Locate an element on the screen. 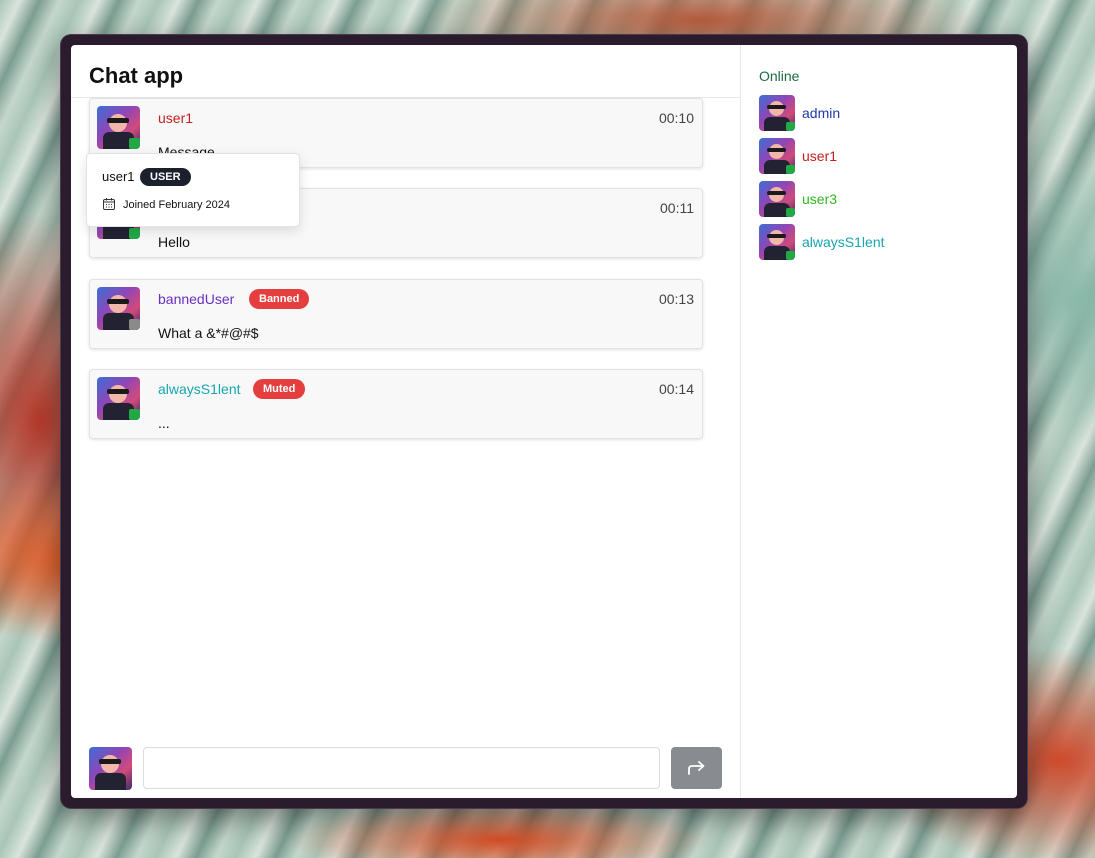 Image resolution: width=1095 pixels, height=858 pixels. current-user-avatar is located at coordinates (110, 768).